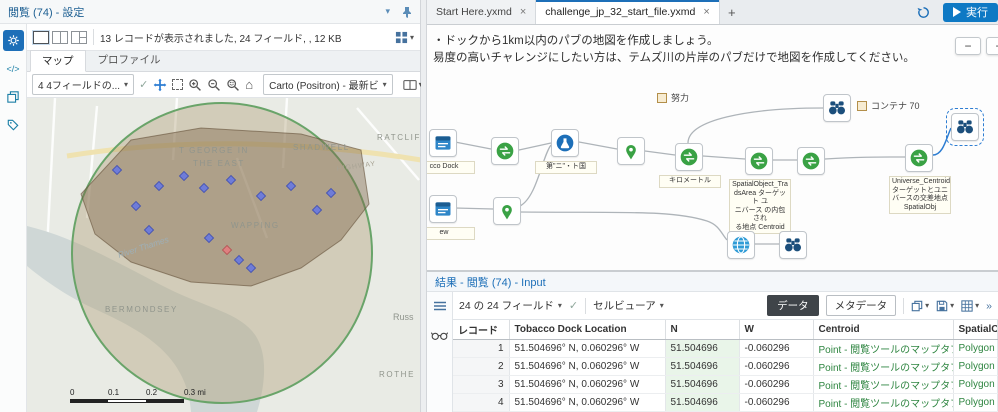  I want to click on column-header: Tobacco Dock Location, so click(587, 330).